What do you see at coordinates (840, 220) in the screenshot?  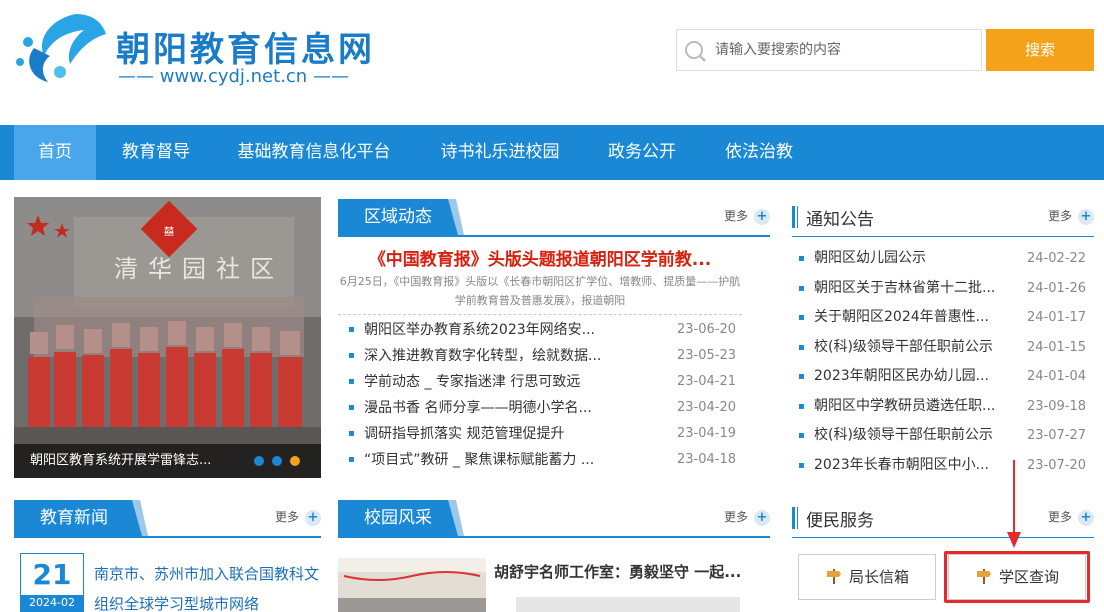 I see `notice-title: 通知公告` at bounding box center [840, 220].